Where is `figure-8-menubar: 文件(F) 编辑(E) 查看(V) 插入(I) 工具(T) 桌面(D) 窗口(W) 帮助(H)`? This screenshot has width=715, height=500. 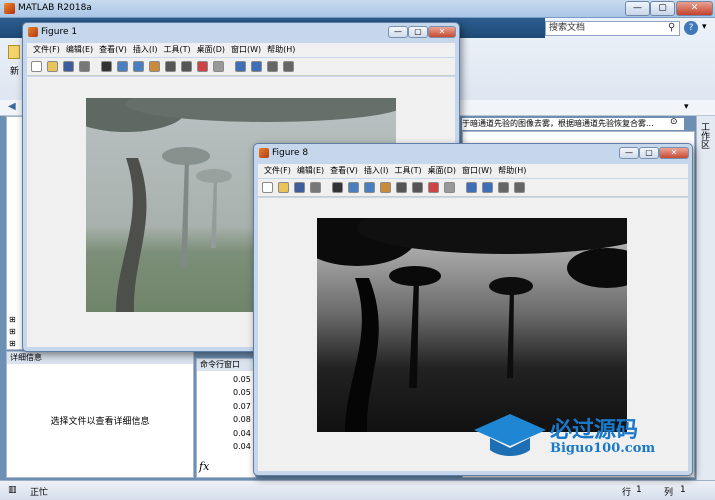 figure-8-menubar: 文件(F) 编辑(E) 查看(V) 插入(I) 工具(T) 桌面(D) 窗口(W) 帮助(H) is located at coordinates (473, 171).